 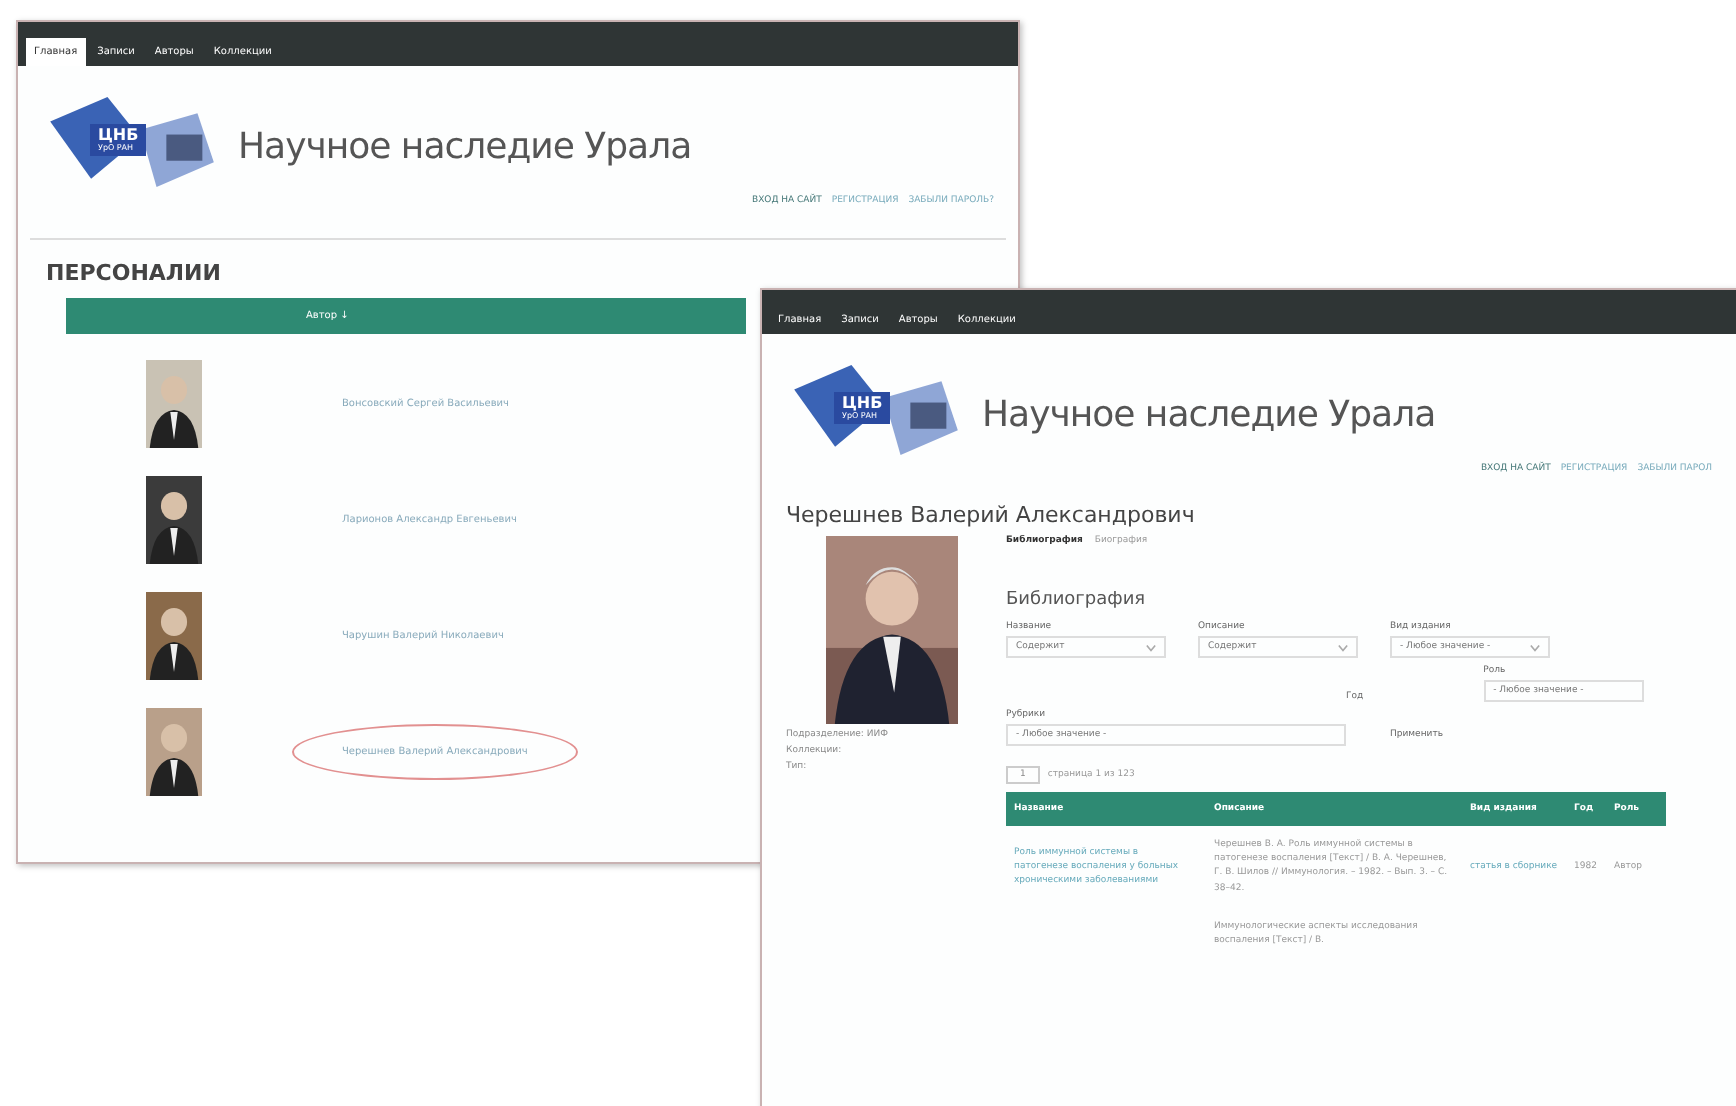 What do you see at coordinates (134, 273) in the screenshot?
I see `page-heading: ПЕРСОНАЛИИ` at bounding box center [134, 273].